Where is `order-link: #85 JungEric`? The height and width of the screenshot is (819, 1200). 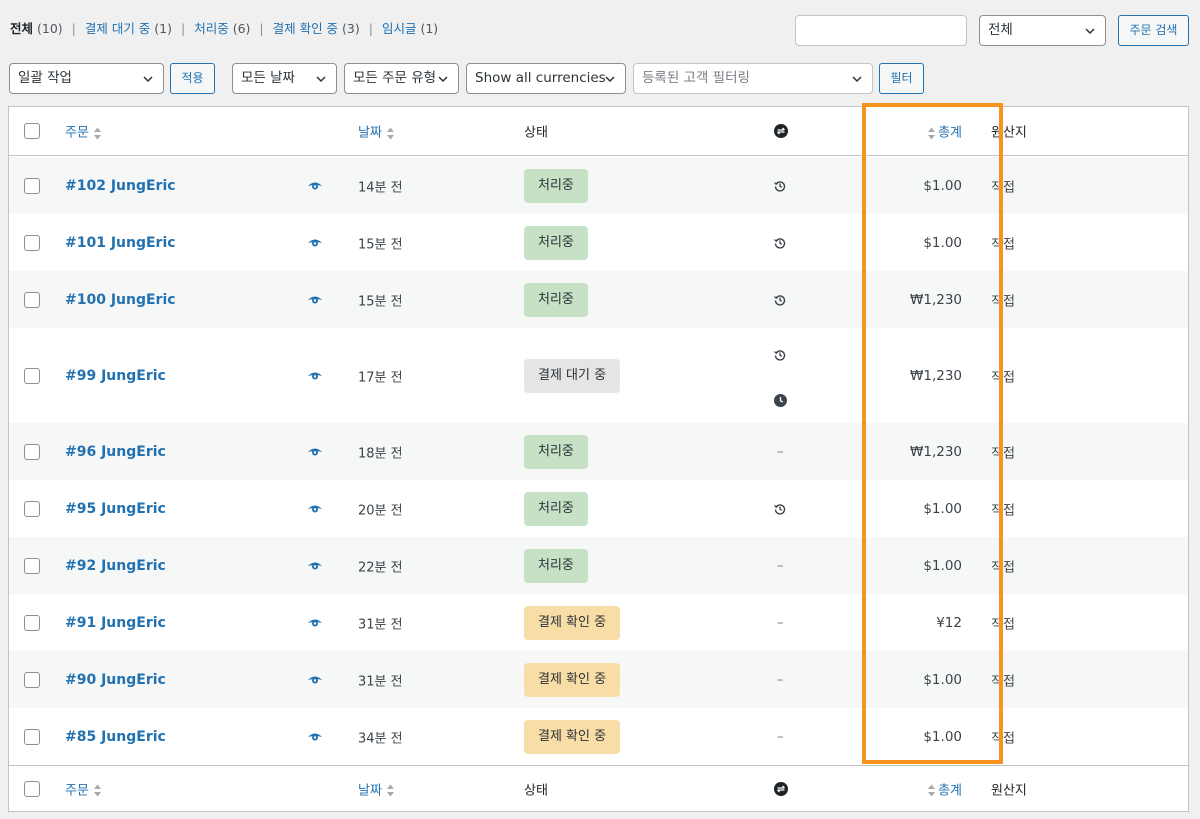 order-link: #85 JungEric is located at coordinates (115, 737).